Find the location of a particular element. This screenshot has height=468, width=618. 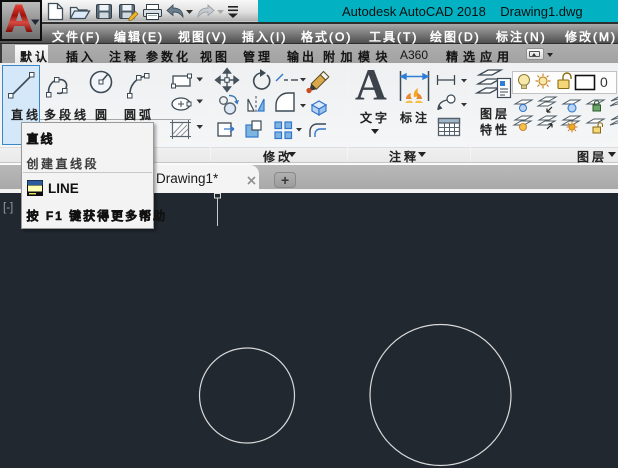

svg-text: 0 is located at coordinates (604, 82).